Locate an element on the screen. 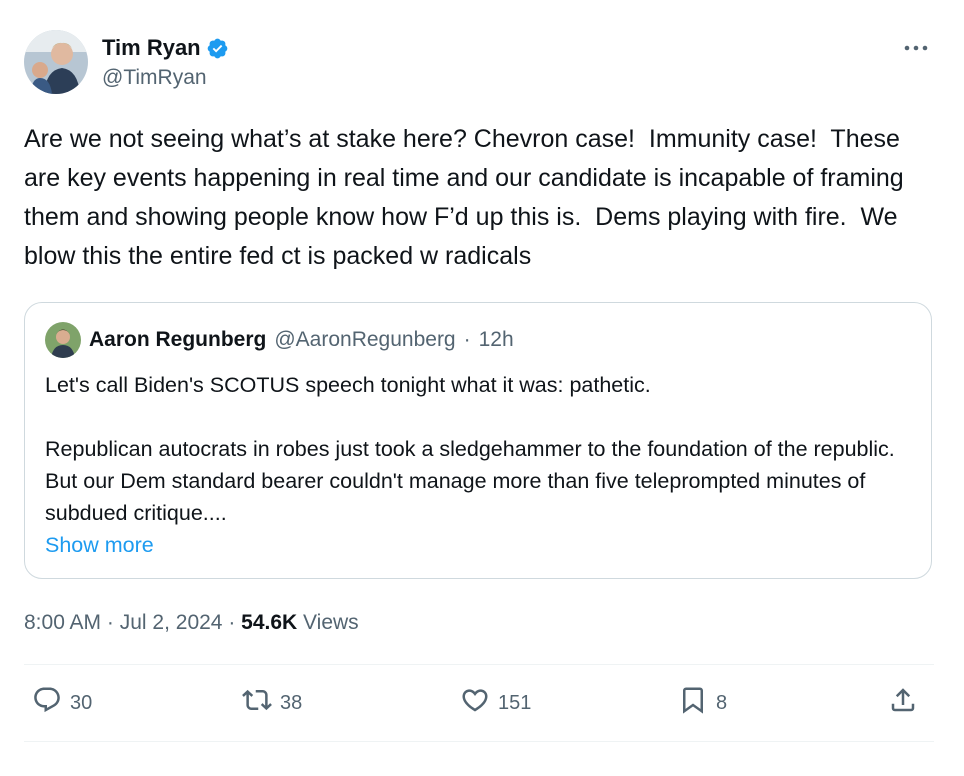 The image size is (964, 776). author-avatar is located at coordinates (56, 62).